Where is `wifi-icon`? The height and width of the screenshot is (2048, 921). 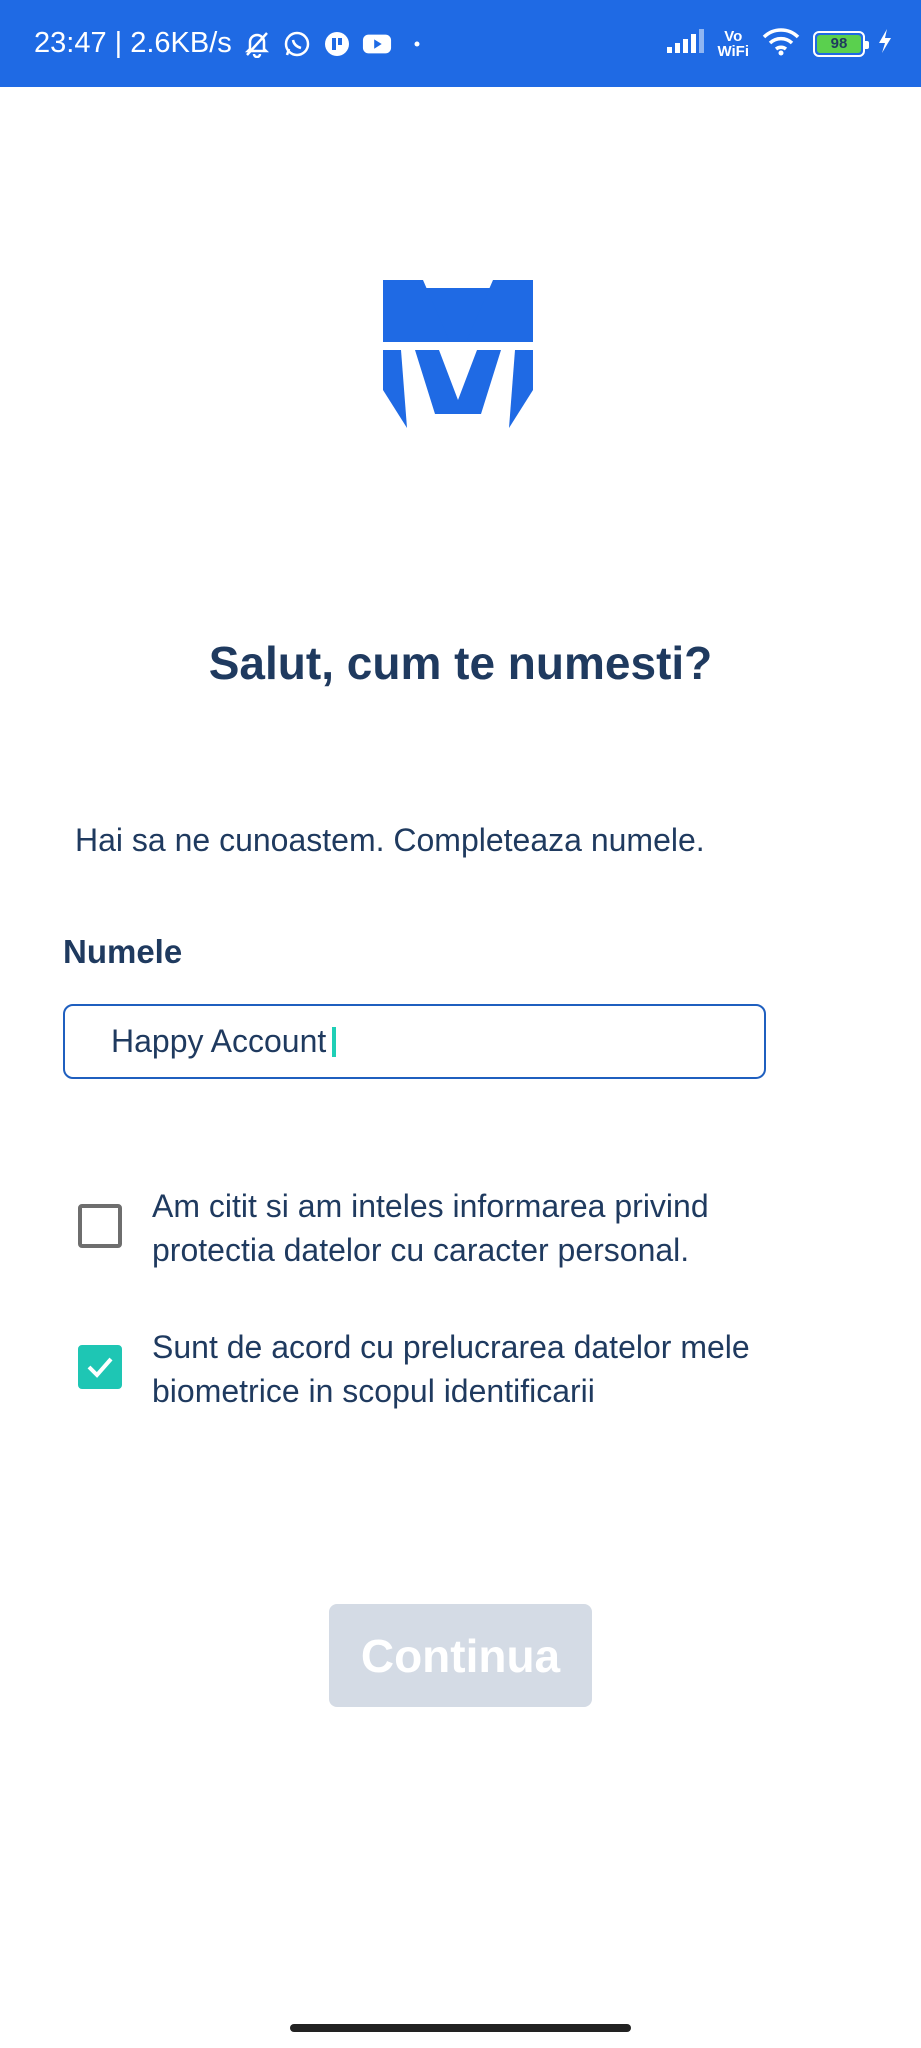
wifi-icon is located at coordinates (781, 43).